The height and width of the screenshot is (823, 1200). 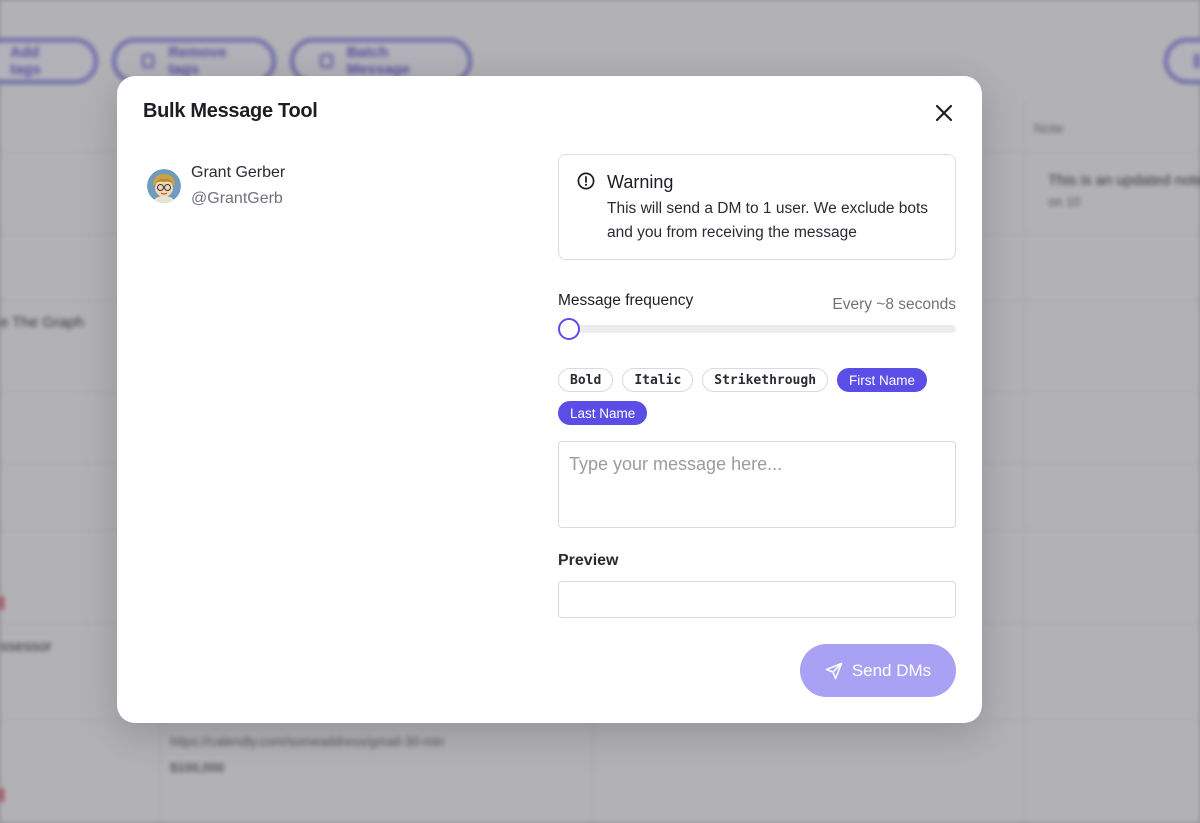 I want to click on slider-track, so click(x=757, y=329).